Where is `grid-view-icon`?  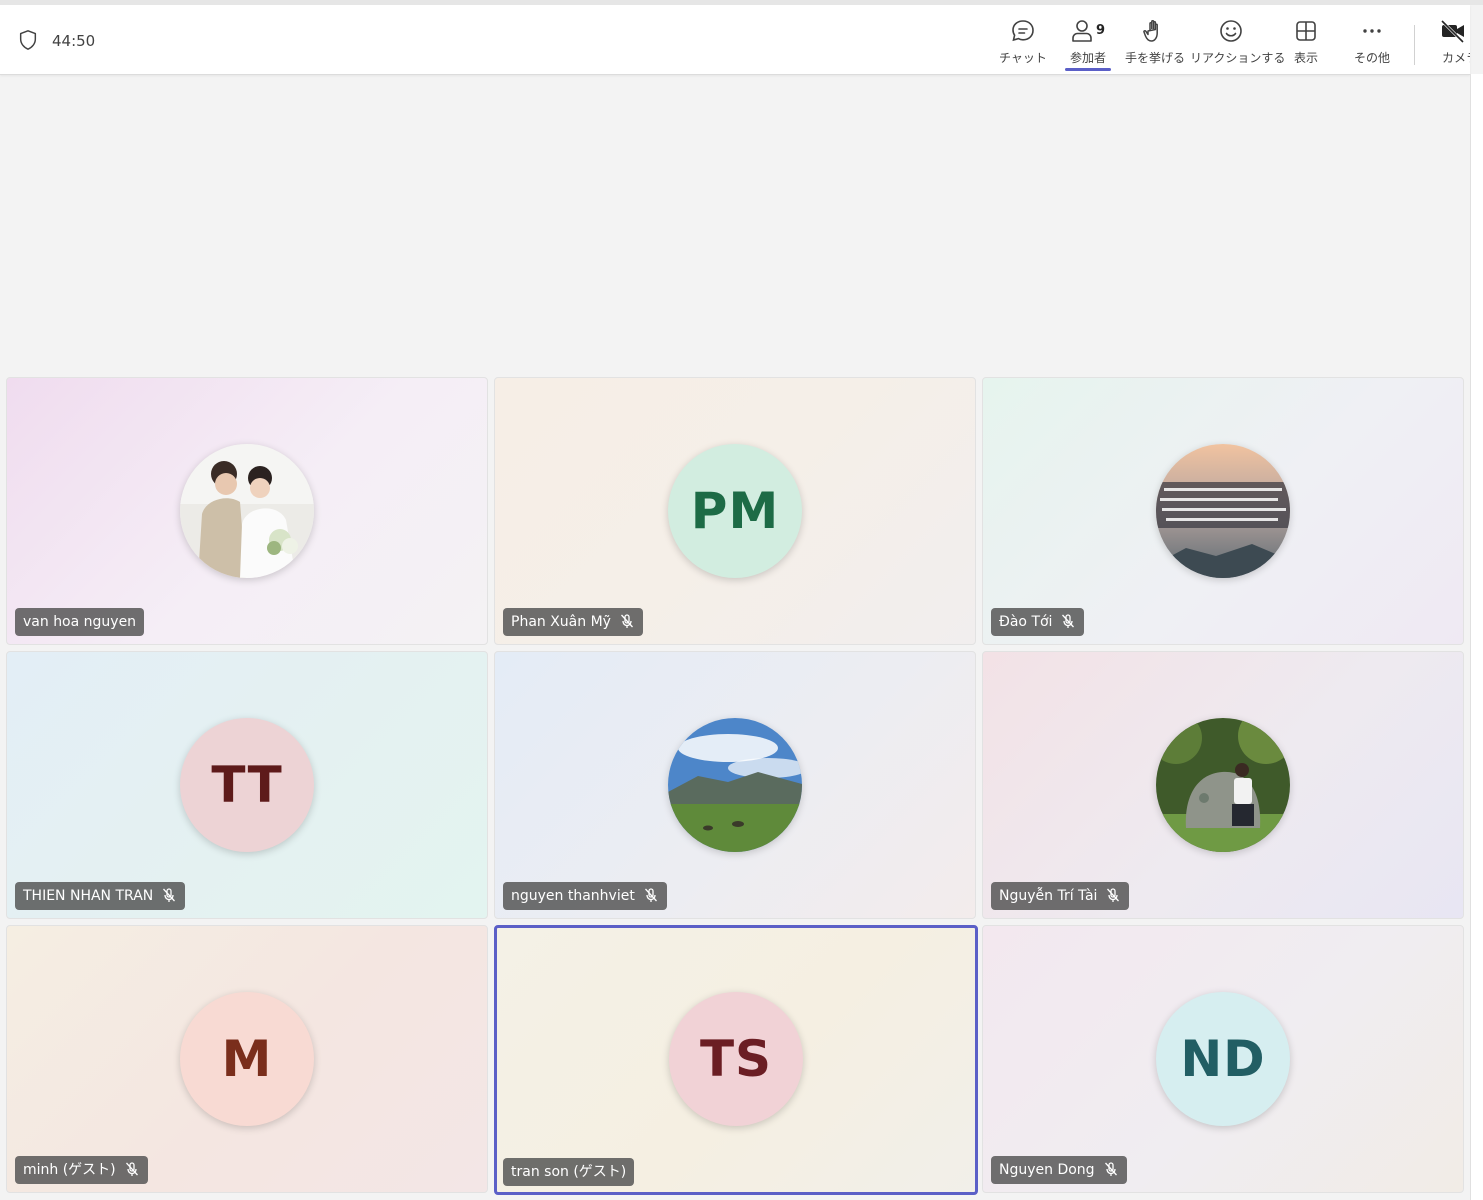 grid-view-icon is located at coordinates (1306, 31).